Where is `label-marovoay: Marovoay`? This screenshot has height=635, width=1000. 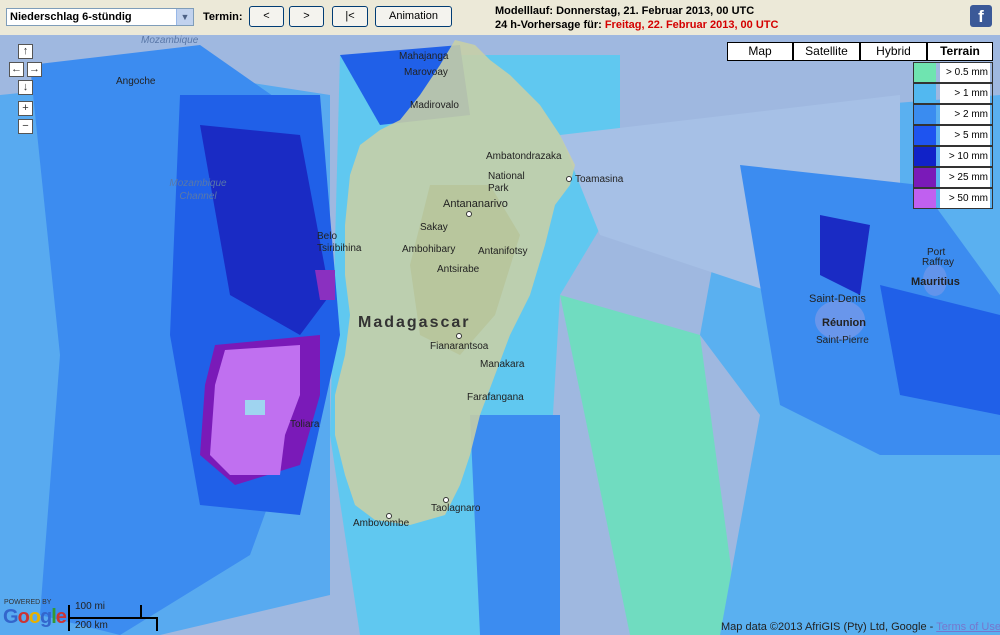 label-marovoay: Marovoay is located at coordinates (426, 72).